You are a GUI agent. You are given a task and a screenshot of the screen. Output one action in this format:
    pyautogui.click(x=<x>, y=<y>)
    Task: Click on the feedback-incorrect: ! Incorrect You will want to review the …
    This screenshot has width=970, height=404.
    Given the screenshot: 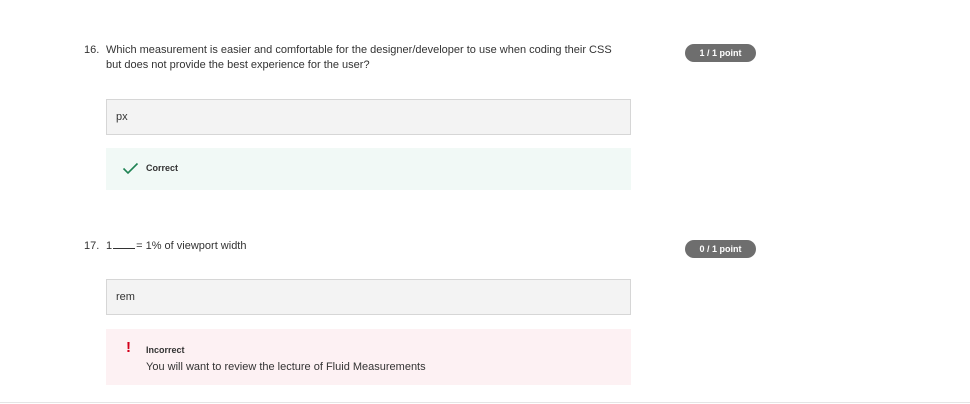 What is the action you would take?
    pyautogui.click(x=368, y=357)
    